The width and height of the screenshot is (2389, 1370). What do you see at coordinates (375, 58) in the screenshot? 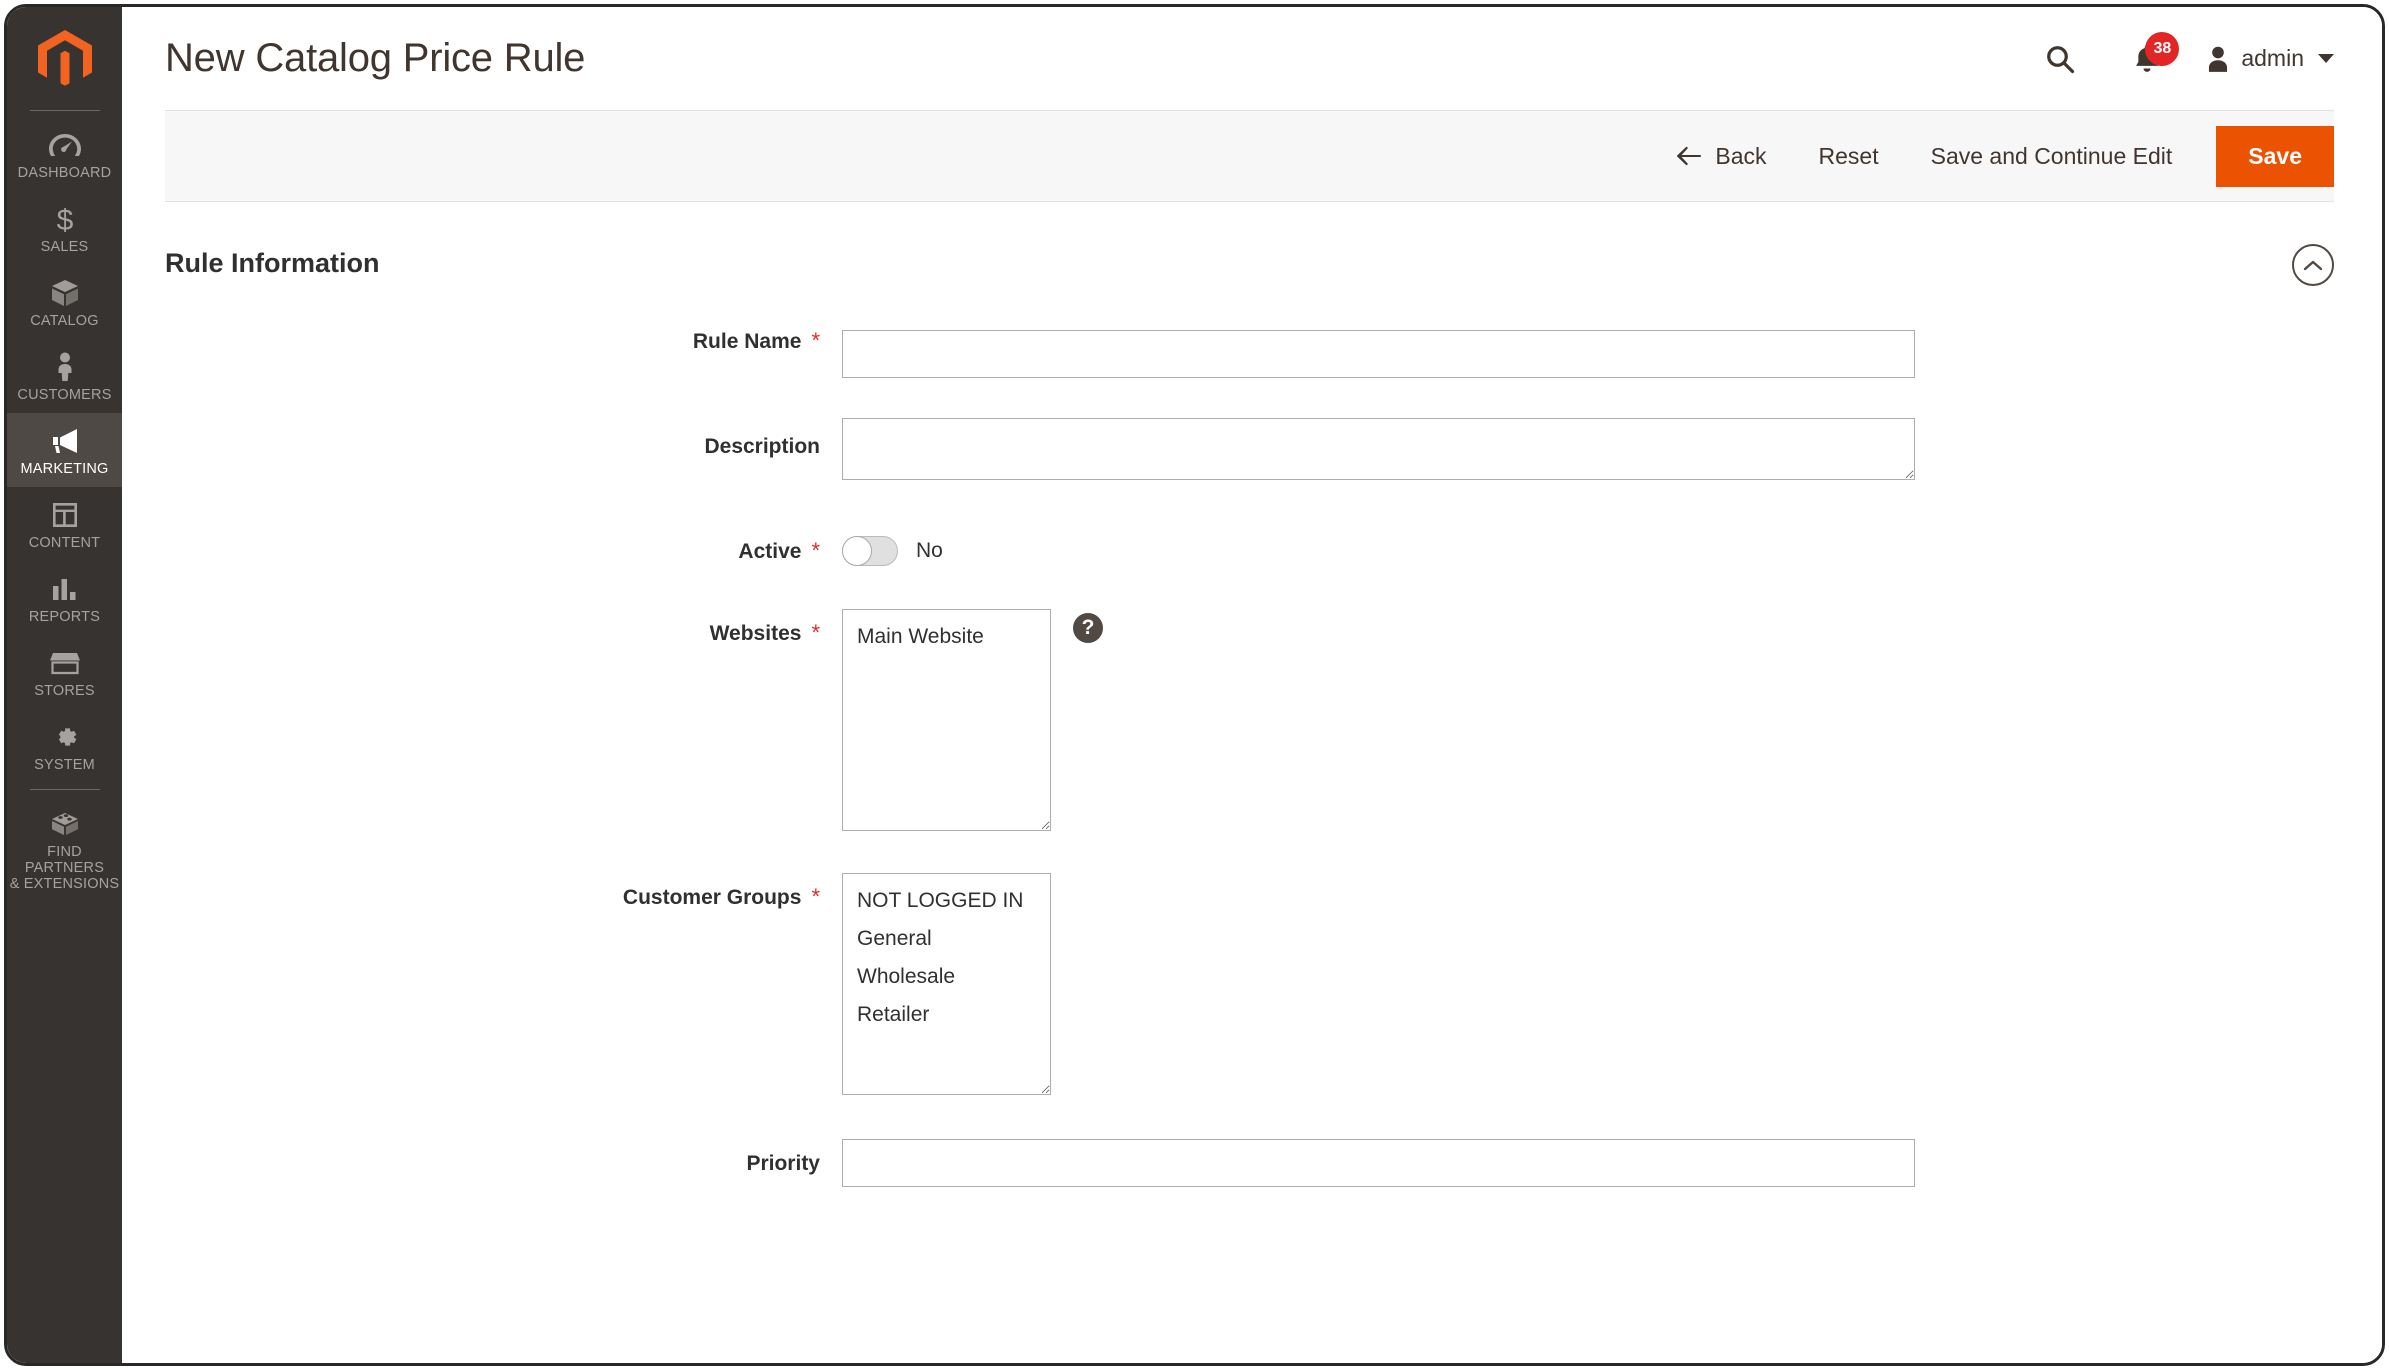
I see `page-title: New Catalog Price Rule` at bounding box center [375, 58].